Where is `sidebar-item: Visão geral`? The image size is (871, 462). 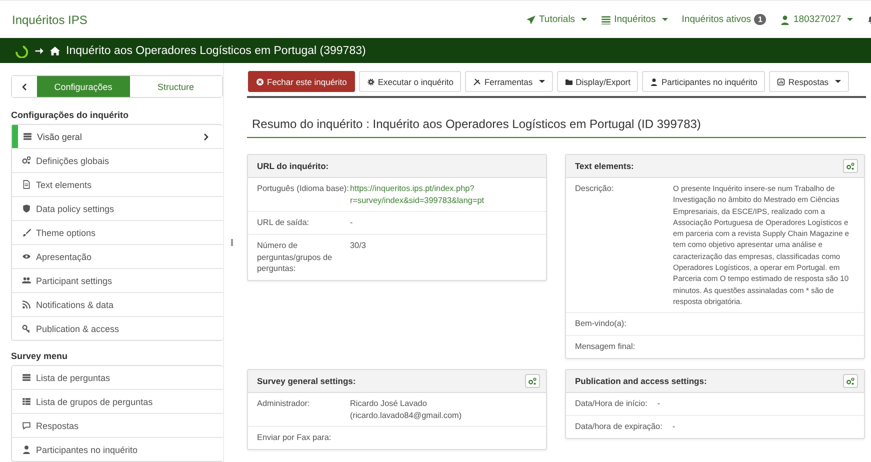
sidebar-item: Visão geral is located at coordinates (117, 136).